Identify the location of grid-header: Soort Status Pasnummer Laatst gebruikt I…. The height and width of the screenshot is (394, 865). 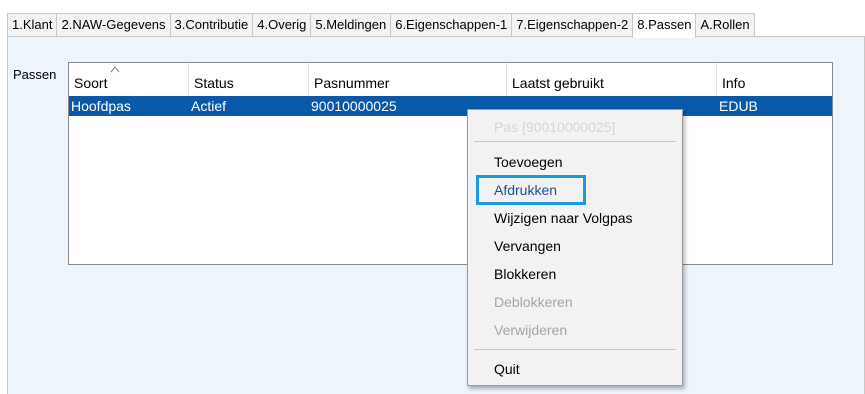
(450, 80).